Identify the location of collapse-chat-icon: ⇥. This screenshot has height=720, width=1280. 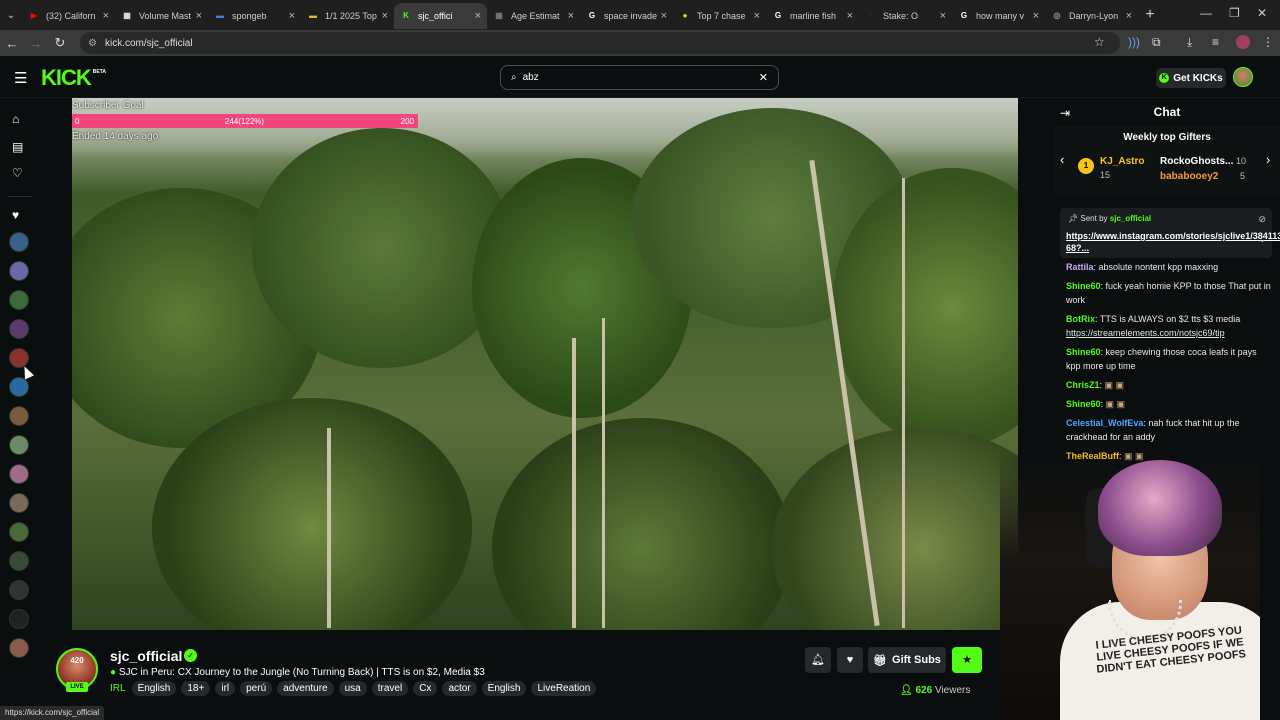
(1065, 113).